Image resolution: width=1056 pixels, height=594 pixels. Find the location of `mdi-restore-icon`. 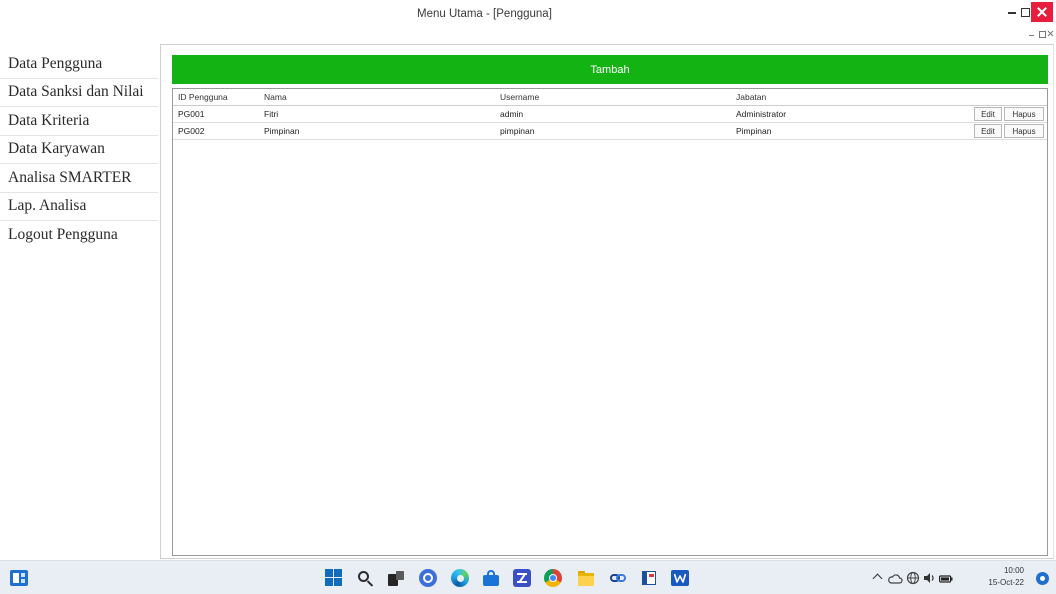

mdi-restore-icon is located at coordinates (1042, 34).